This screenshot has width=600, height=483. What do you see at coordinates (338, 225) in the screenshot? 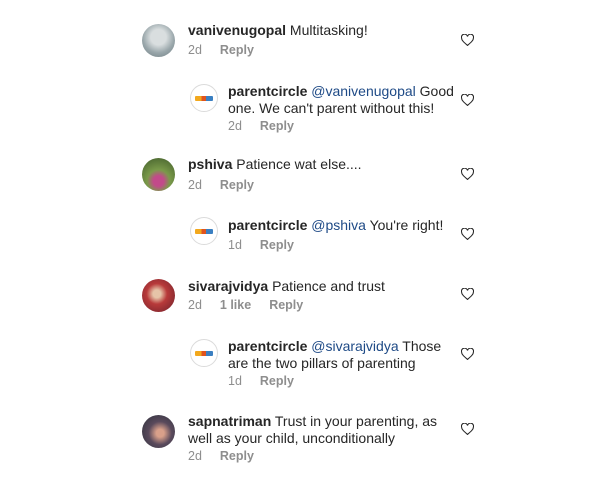
I see `mention-link: @pshiva` at bounding box center [338, 225].